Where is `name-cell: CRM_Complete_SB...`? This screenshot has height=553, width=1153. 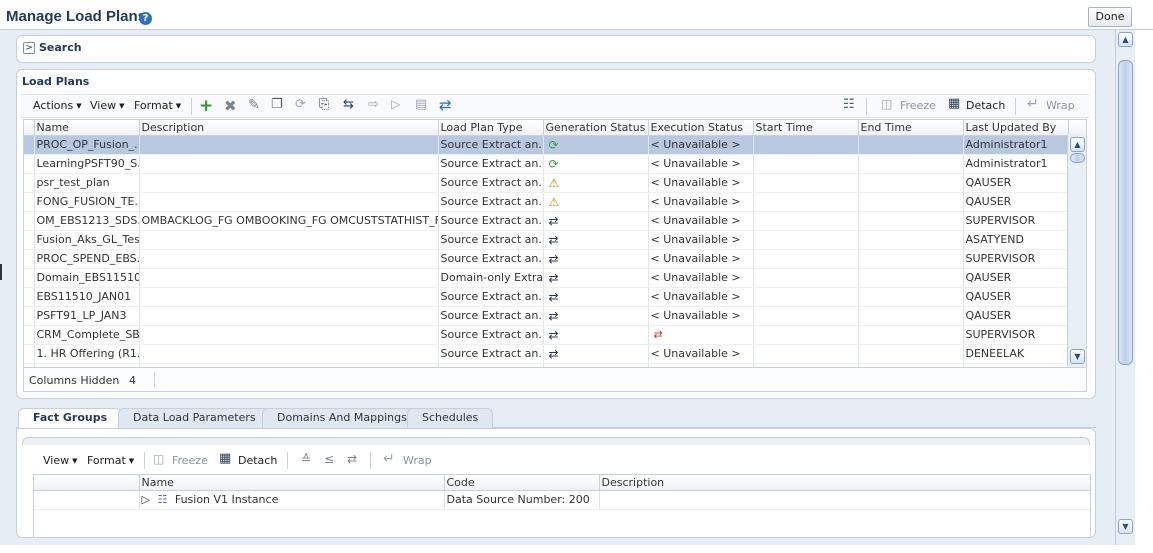 name-cell: CRM_Complete_SB... is located at coordinates (87, 335).